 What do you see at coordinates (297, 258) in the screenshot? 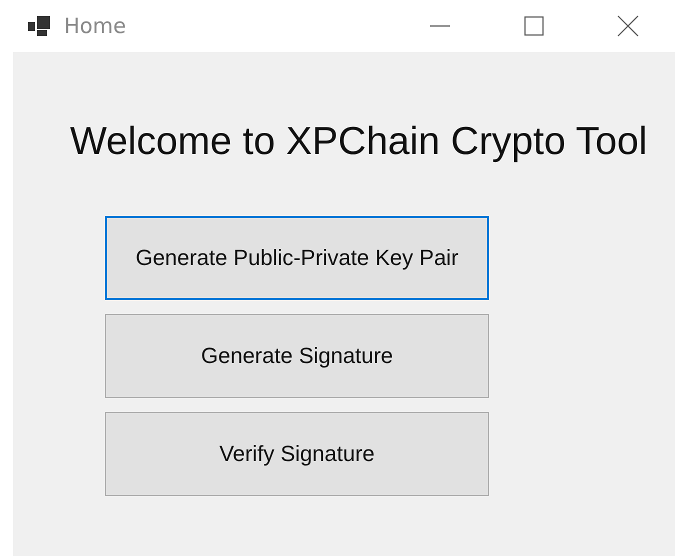
I see `action-button: Generate Public-Private Key Pair` at bounding box center [297, 258].